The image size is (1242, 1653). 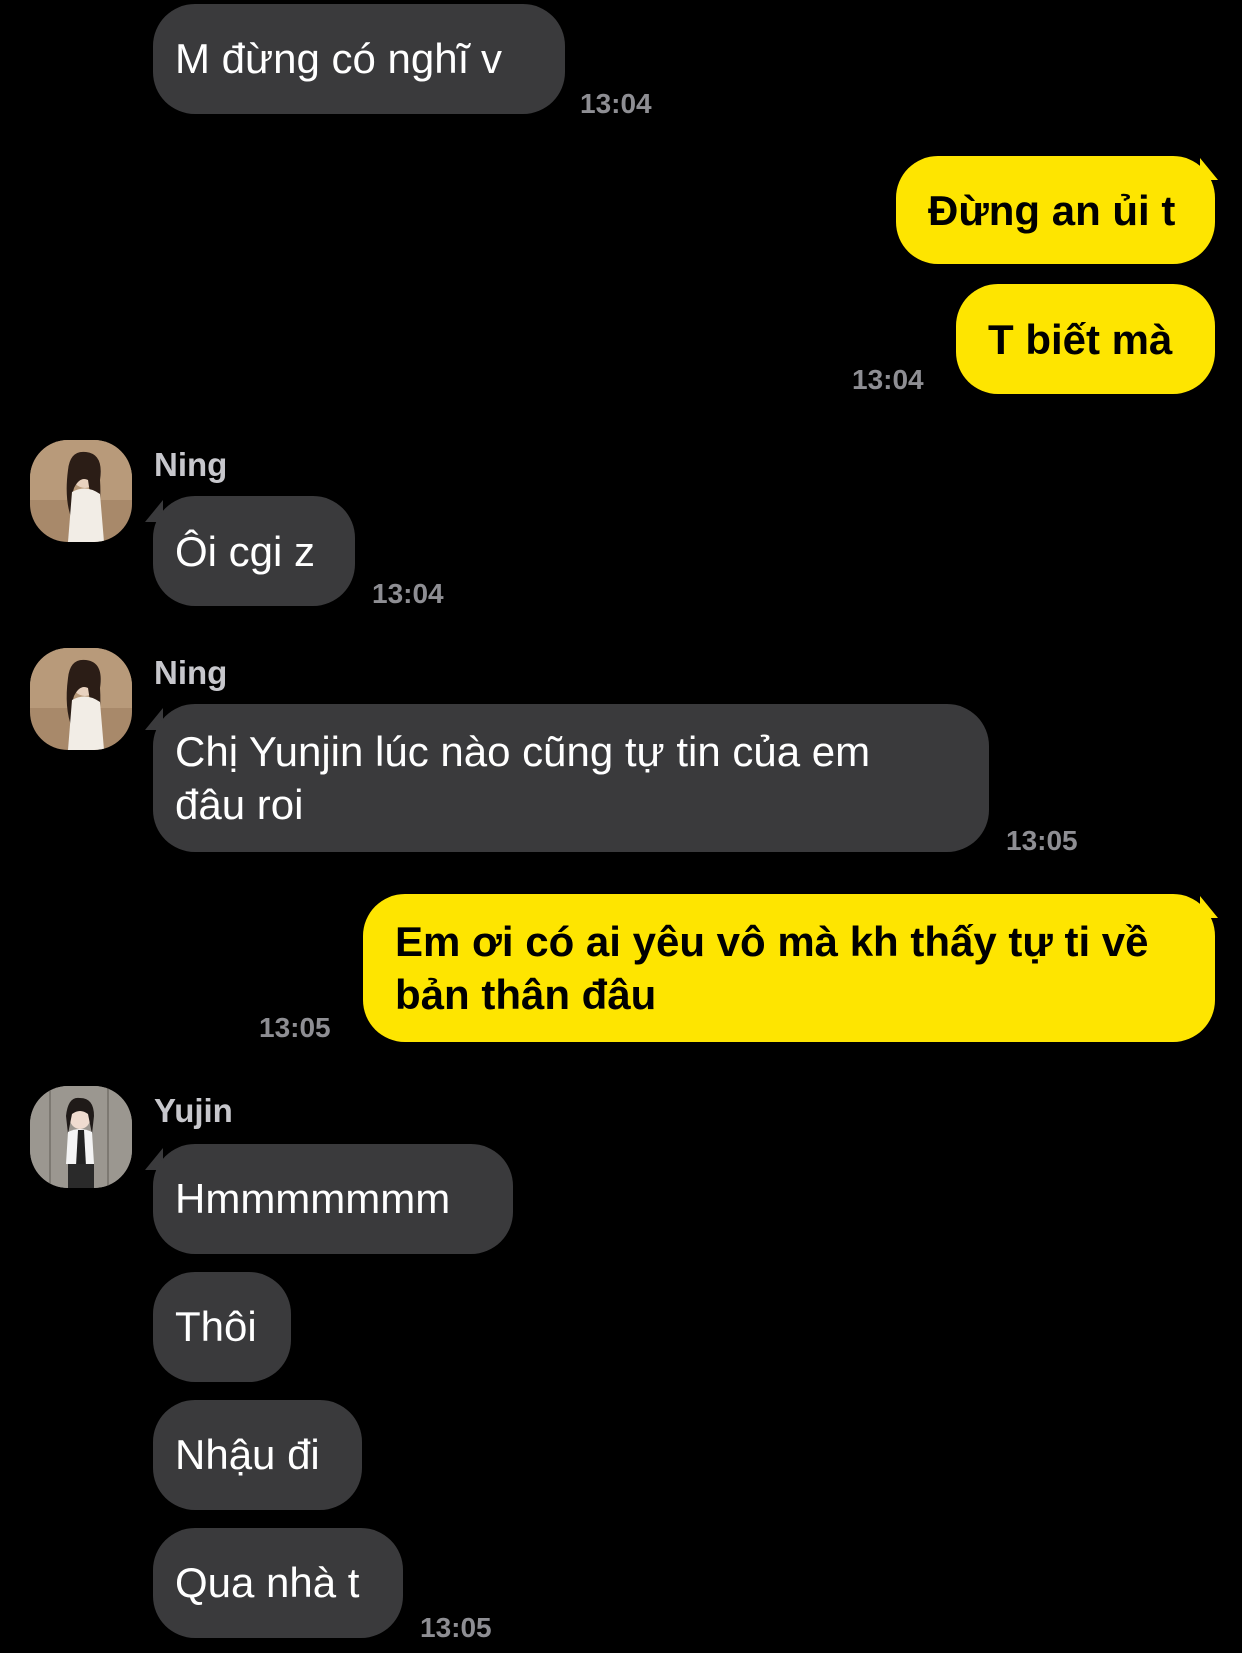 I want to click on sender-name: Yujin, so click(x=193, y=1110).